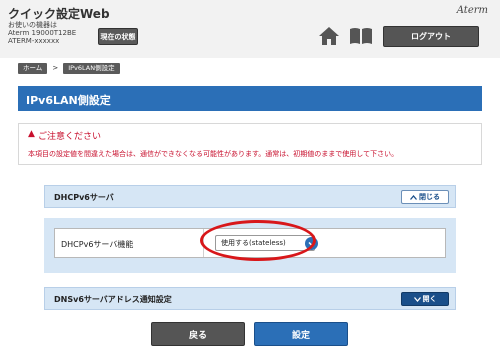 This screenshot has height=356, width=500. What do you see at coordinates (250, 196) in the screenshot?
I see `dhcpv6-section-header: DHCPv6サーバ 閉じる` at bounding box center [250, 196].